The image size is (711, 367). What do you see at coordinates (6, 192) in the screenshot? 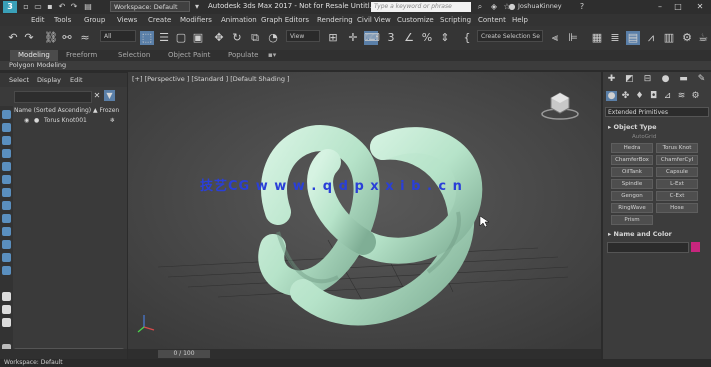
I see `display-groups-icon` at bounding box center [6, 192].